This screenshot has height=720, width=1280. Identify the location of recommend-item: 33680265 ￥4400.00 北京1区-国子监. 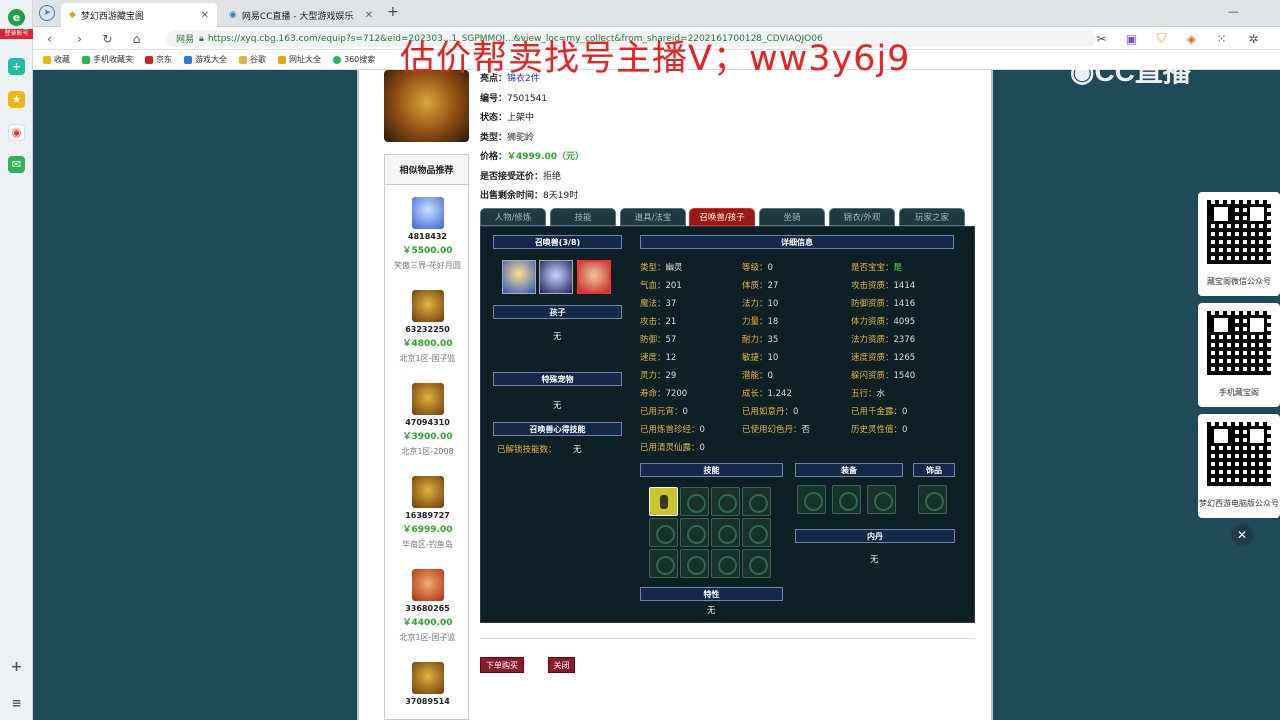
(427, 606).